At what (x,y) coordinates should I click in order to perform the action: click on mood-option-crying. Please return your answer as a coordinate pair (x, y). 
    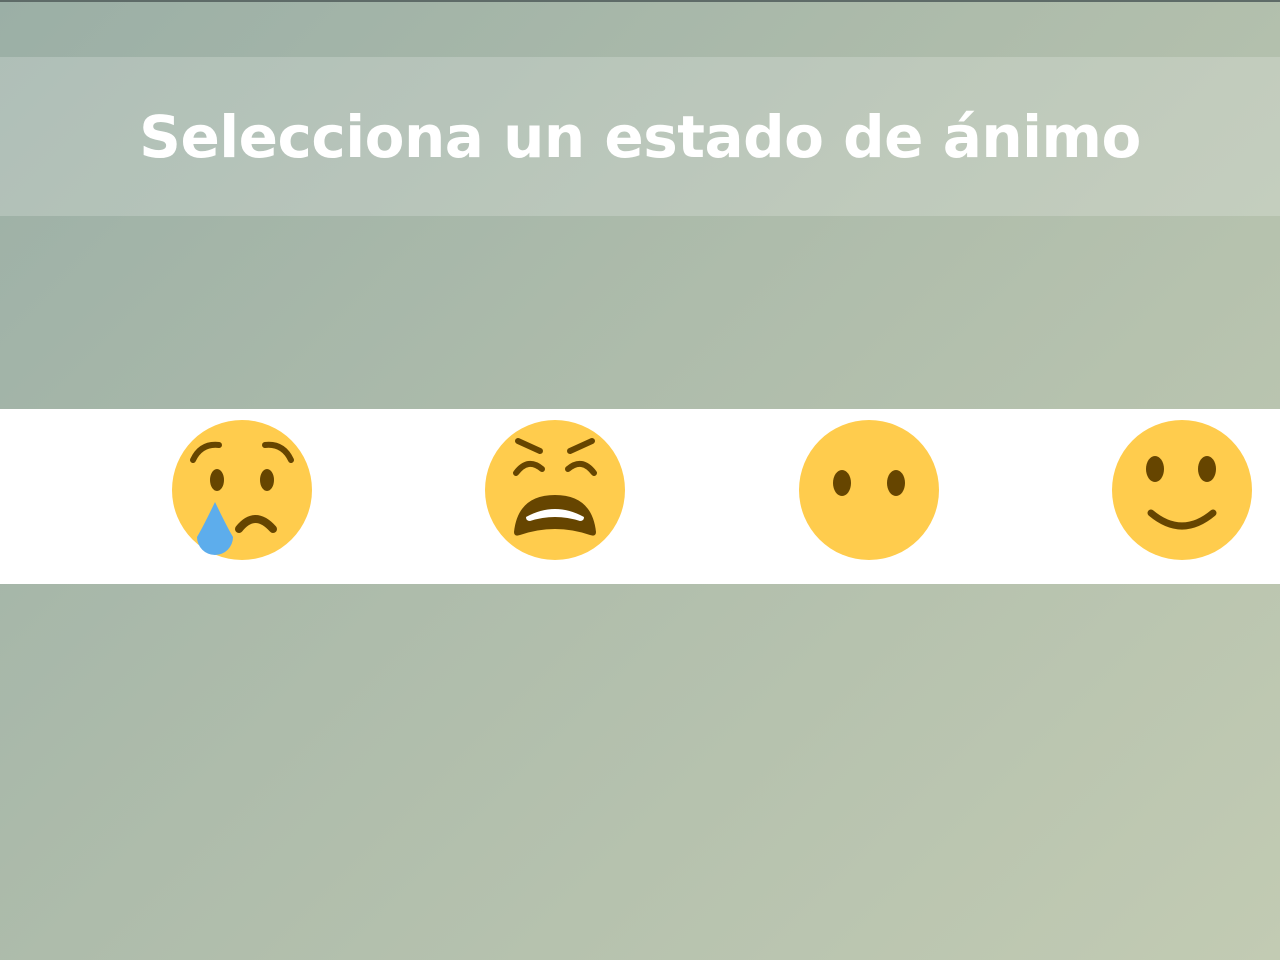
    Looking at the image, I should click on (242, 490).